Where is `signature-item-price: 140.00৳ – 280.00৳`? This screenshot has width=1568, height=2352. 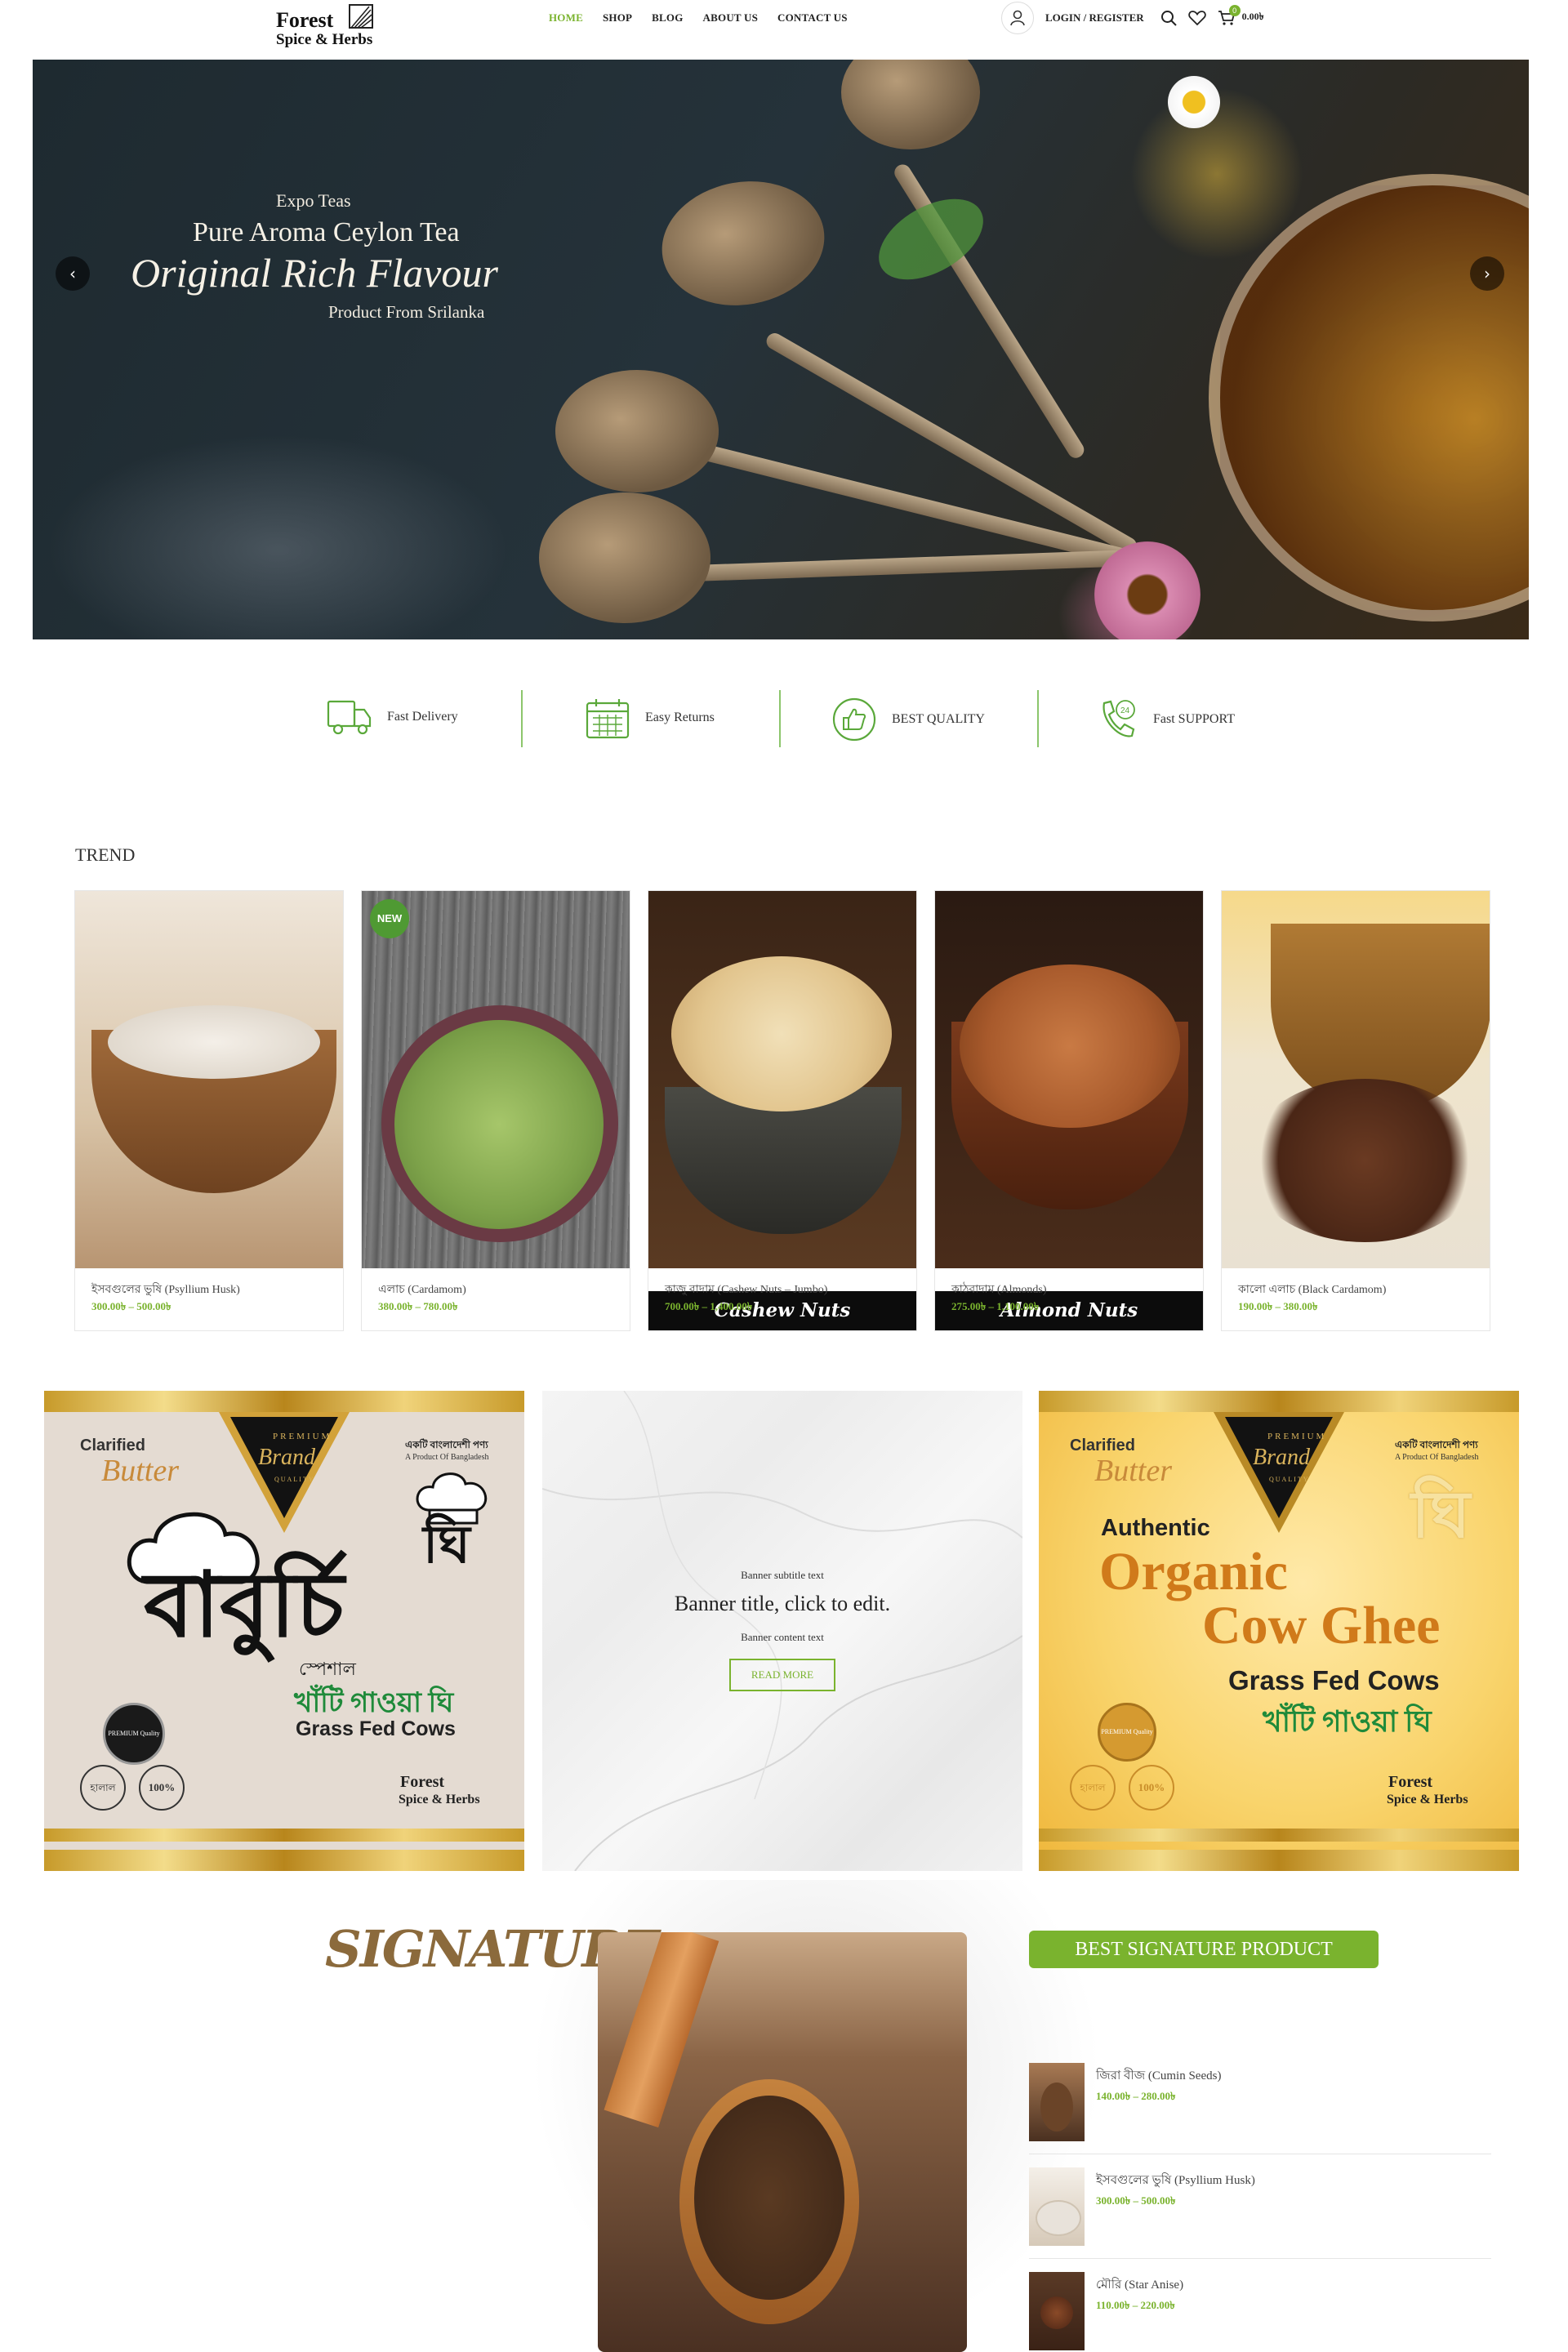 signature-item-price: 140.00৳ – 280.00৳ is located at coordinates (1136, 2096).